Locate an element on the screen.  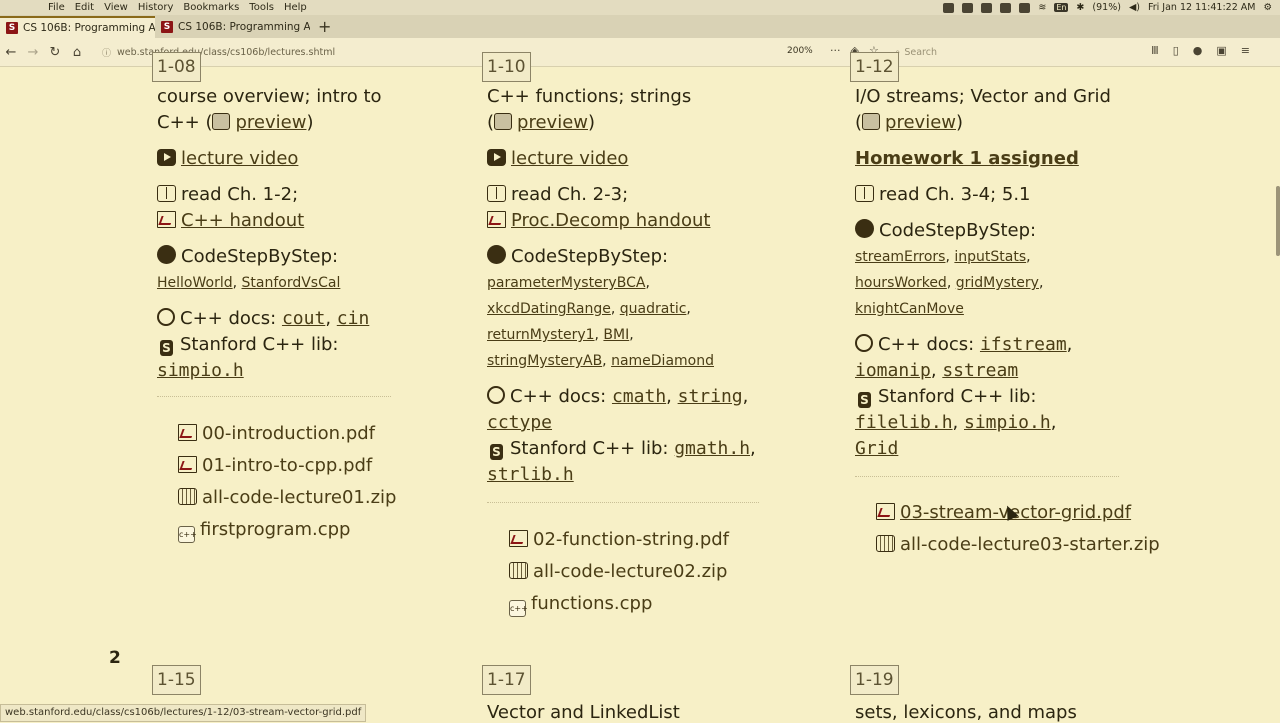
tab-title: CS 106B: Programming A is located at coordinates (89, 28).